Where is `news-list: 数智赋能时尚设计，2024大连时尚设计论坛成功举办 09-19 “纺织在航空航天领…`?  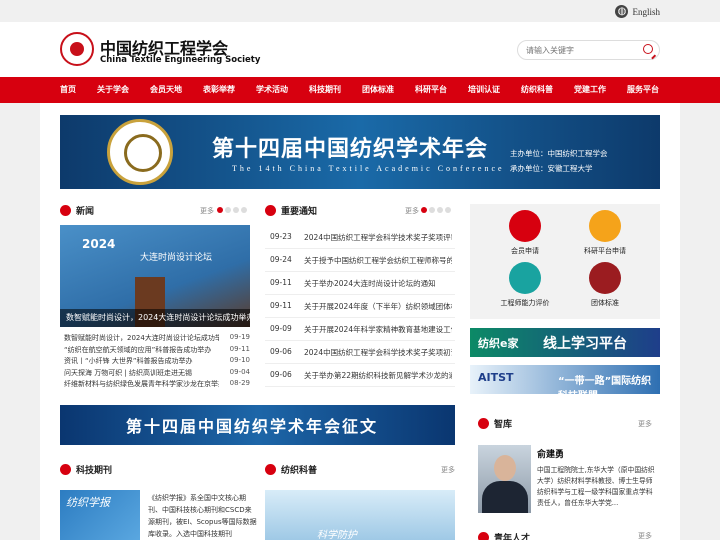 news-list: 数智赋能时尚设计，2024大连时尚设计论坛成功举办 09-19 “纺织在航空航天领… is located at coordinates (155, 362).